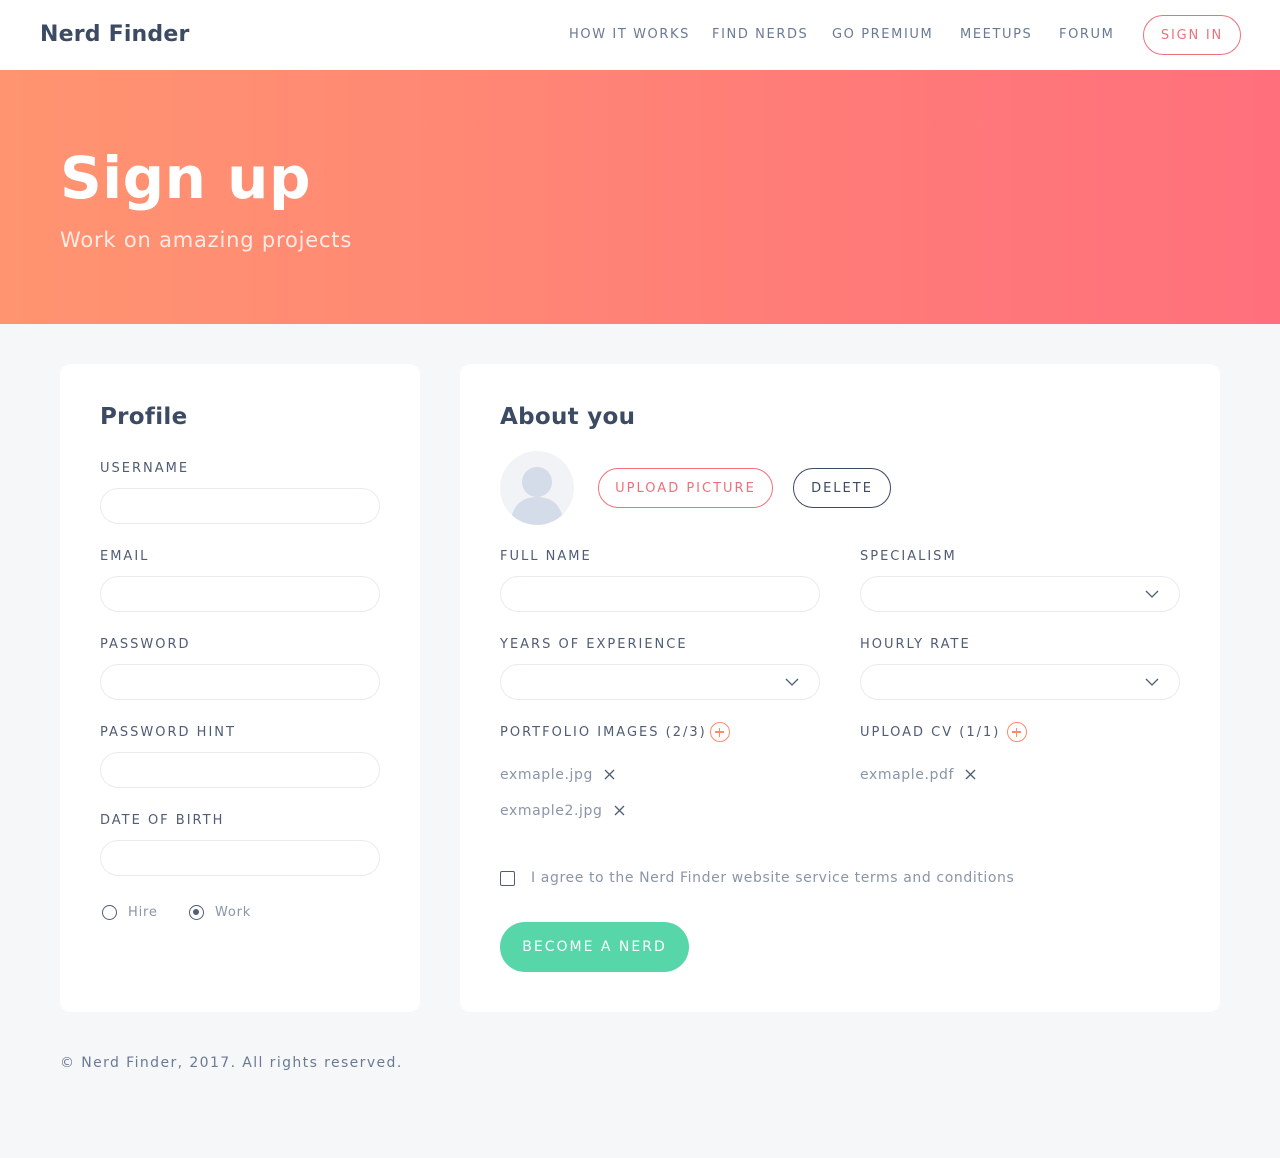 The width and height of the screenshot is (1280, 1158). I want to click on page-subtitle: Work on amazing projects, so click(206, 240).